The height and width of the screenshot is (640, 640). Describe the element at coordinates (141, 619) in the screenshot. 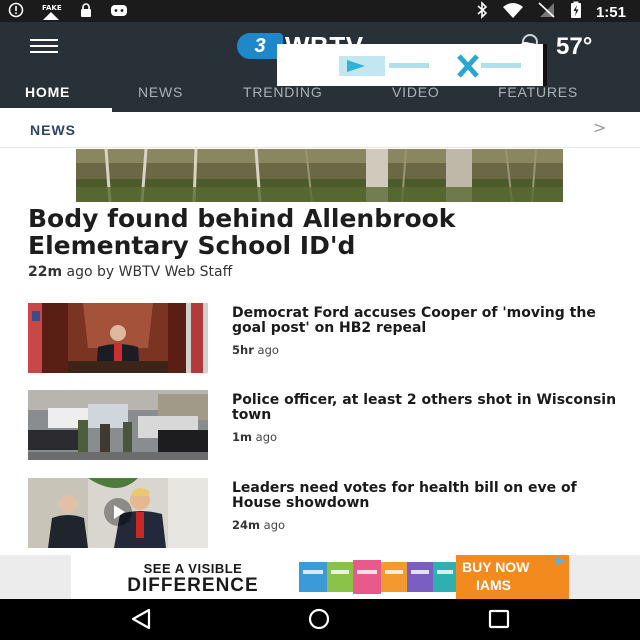

I see `back-icon` at that location.